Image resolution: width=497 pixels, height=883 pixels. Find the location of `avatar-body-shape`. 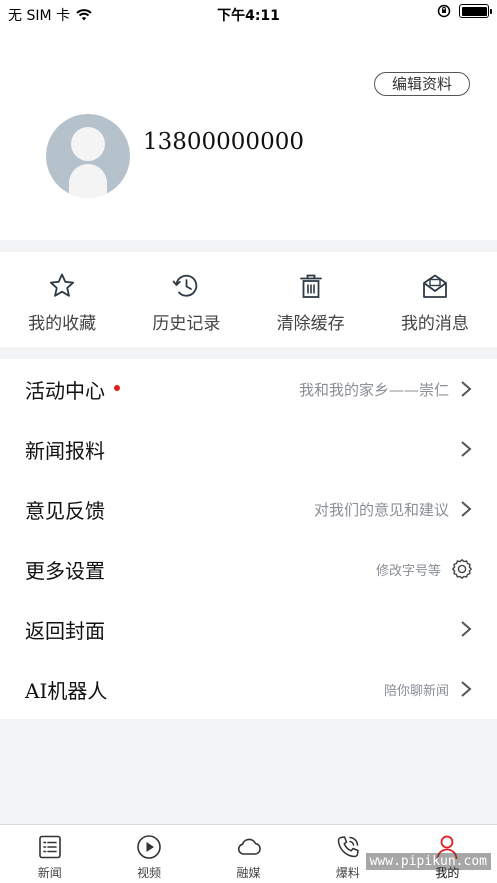

avatar-body-shape is located at coordinates (88, 181).